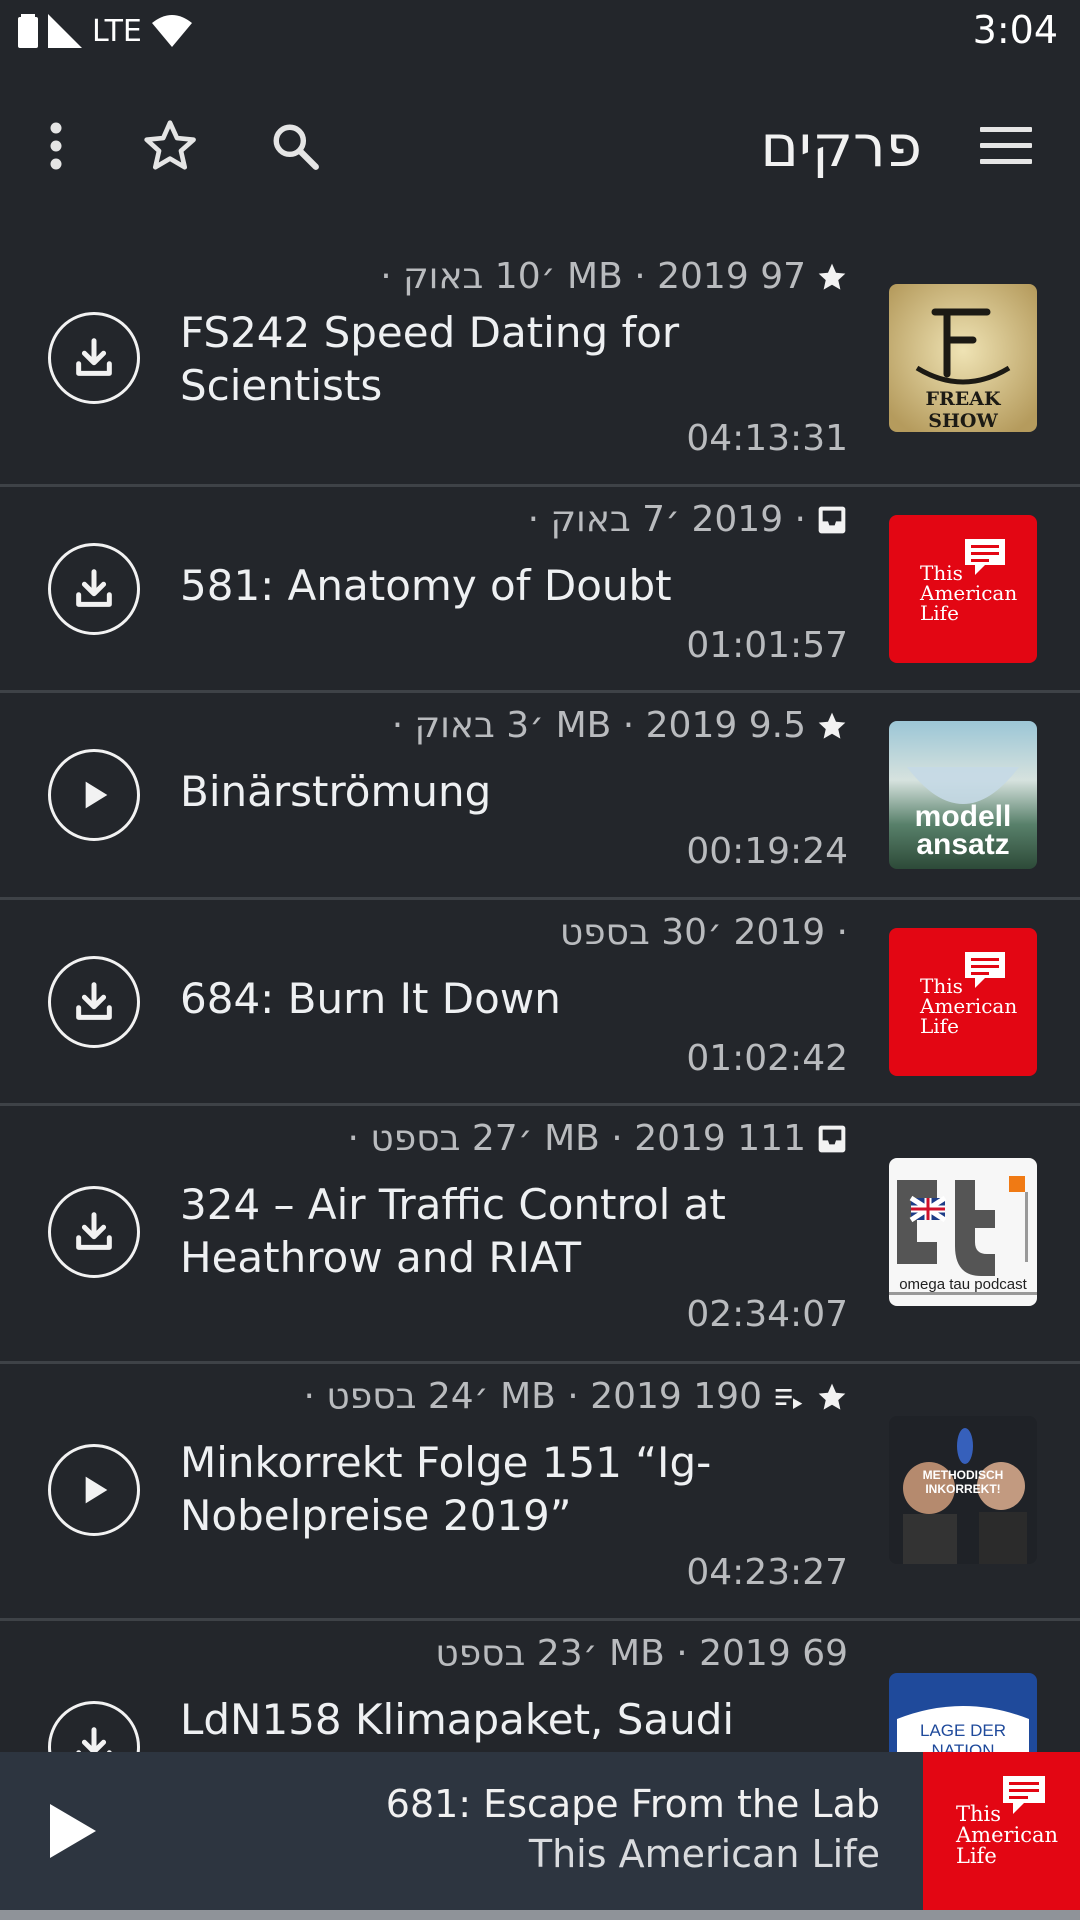 This screenshot has height=1920, width=1080. What do you see at coordinates (963, 1736) in the screenshot?
I see `cover-label: LAGE DER NATION` at bounding box center [963, 1736].